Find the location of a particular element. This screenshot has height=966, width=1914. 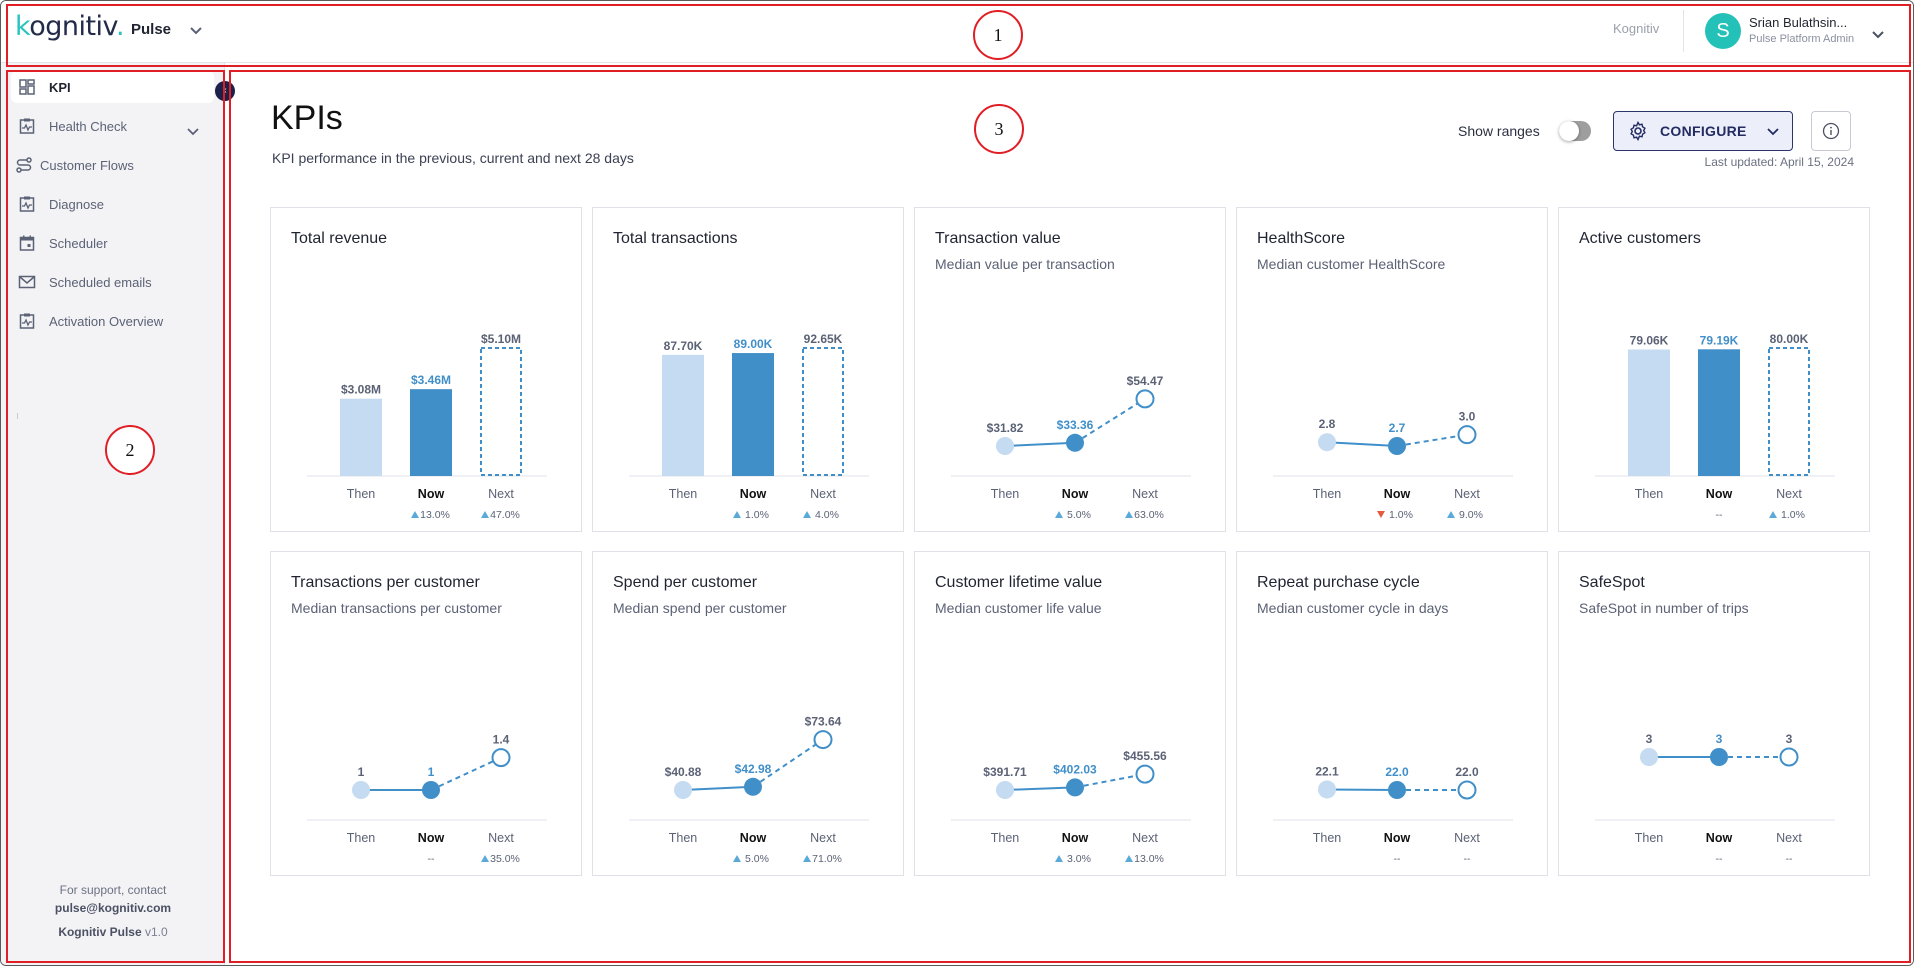

show-ranges-toggle is located at coordinates (1575, 131).